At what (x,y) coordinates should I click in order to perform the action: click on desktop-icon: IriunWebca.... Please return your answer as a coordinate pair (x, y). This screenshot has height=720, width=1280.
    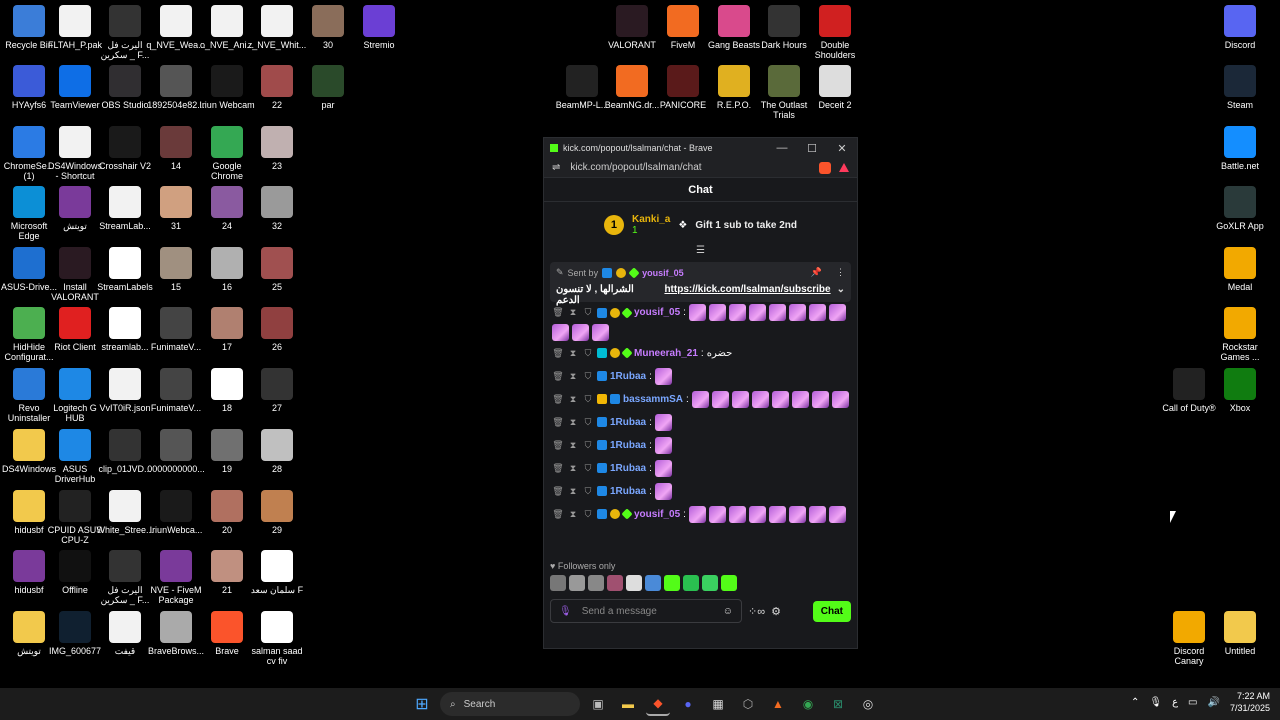
    Looking at the image, I should click on (176, 512).